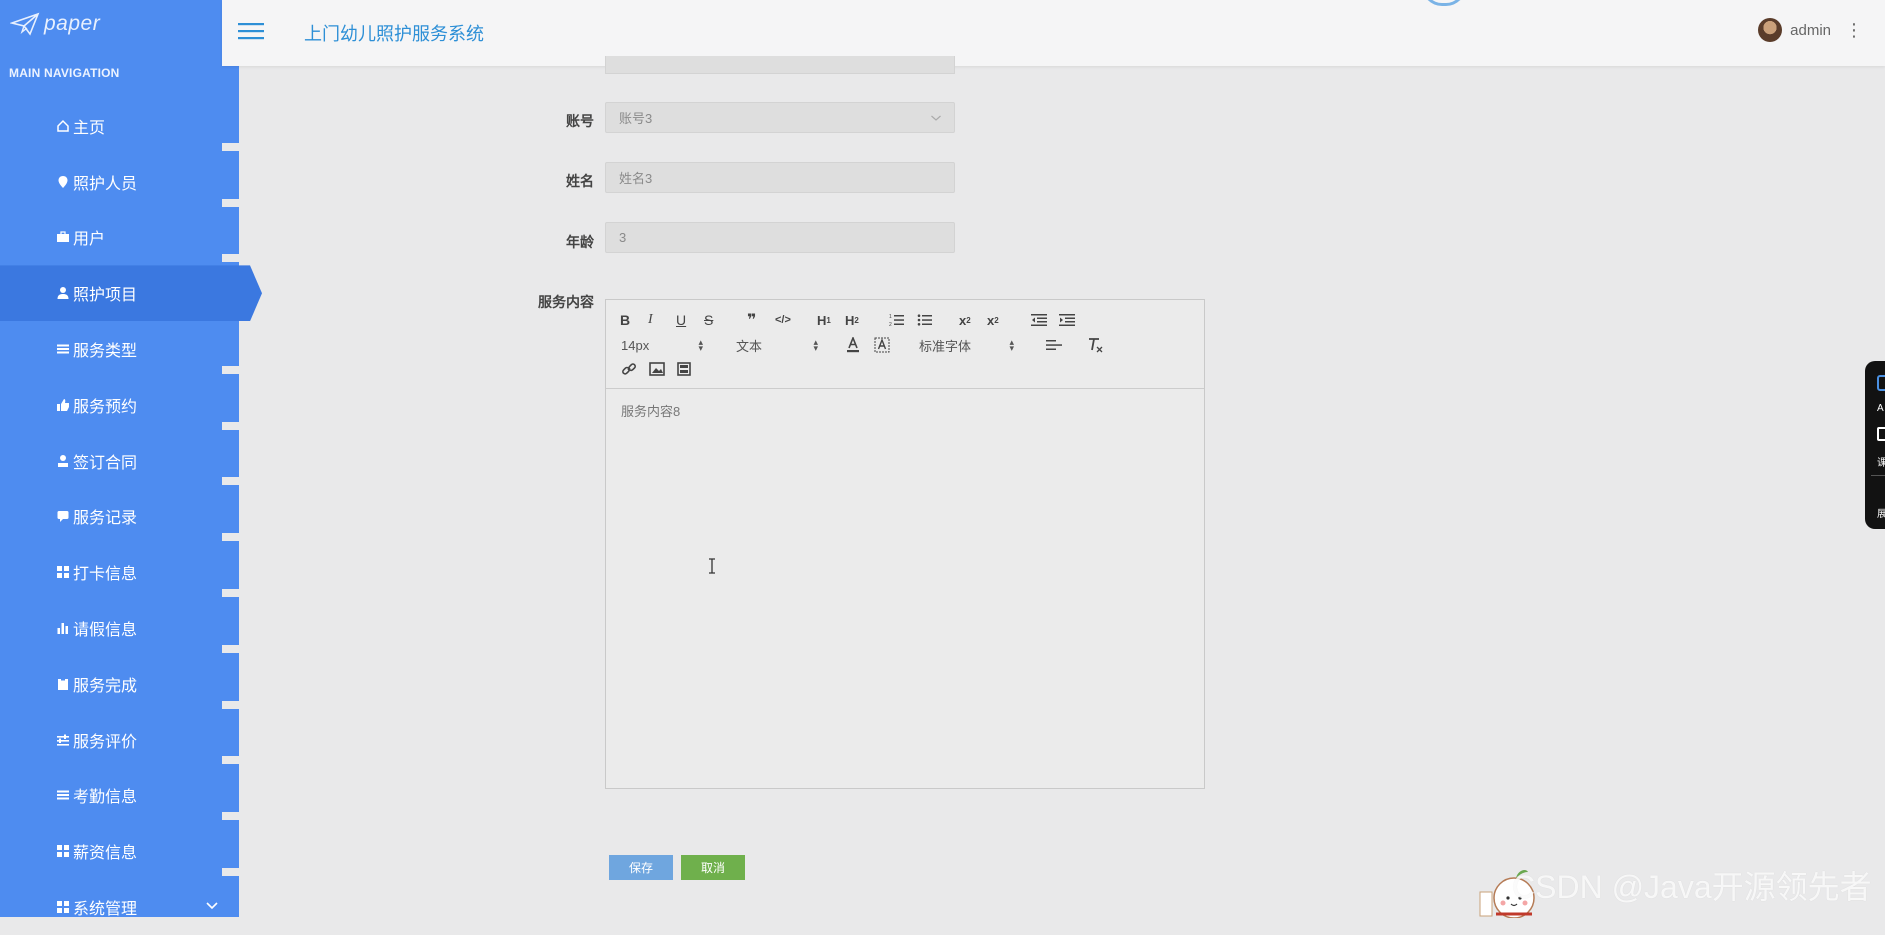 The height and width of the screenshot is (935, 1885). I want to click on app-title: 上门幼儿照护服务系统, so click(394, 34).